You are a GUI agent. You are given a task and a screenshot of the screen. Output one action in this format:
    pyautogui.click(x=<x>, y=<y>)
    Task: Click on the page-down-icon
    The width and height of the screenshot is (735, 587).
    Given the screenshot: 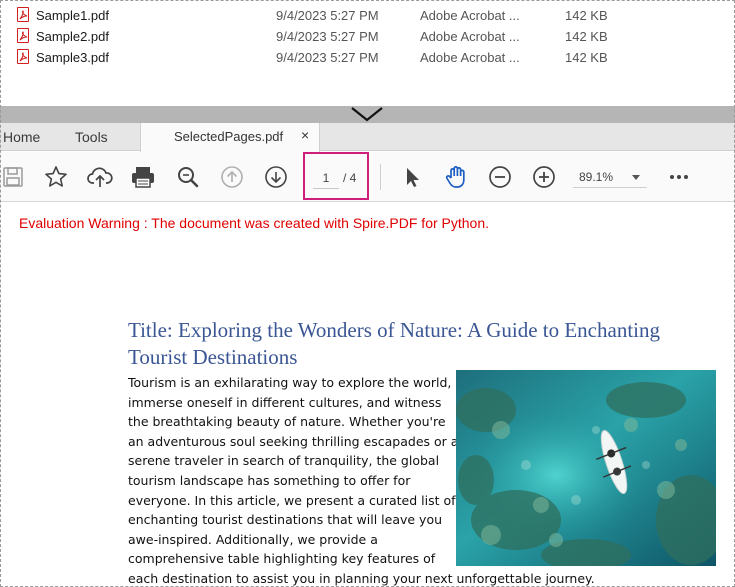 What is the action you would take?
    pyautogui.click(x=276, y=177)
    